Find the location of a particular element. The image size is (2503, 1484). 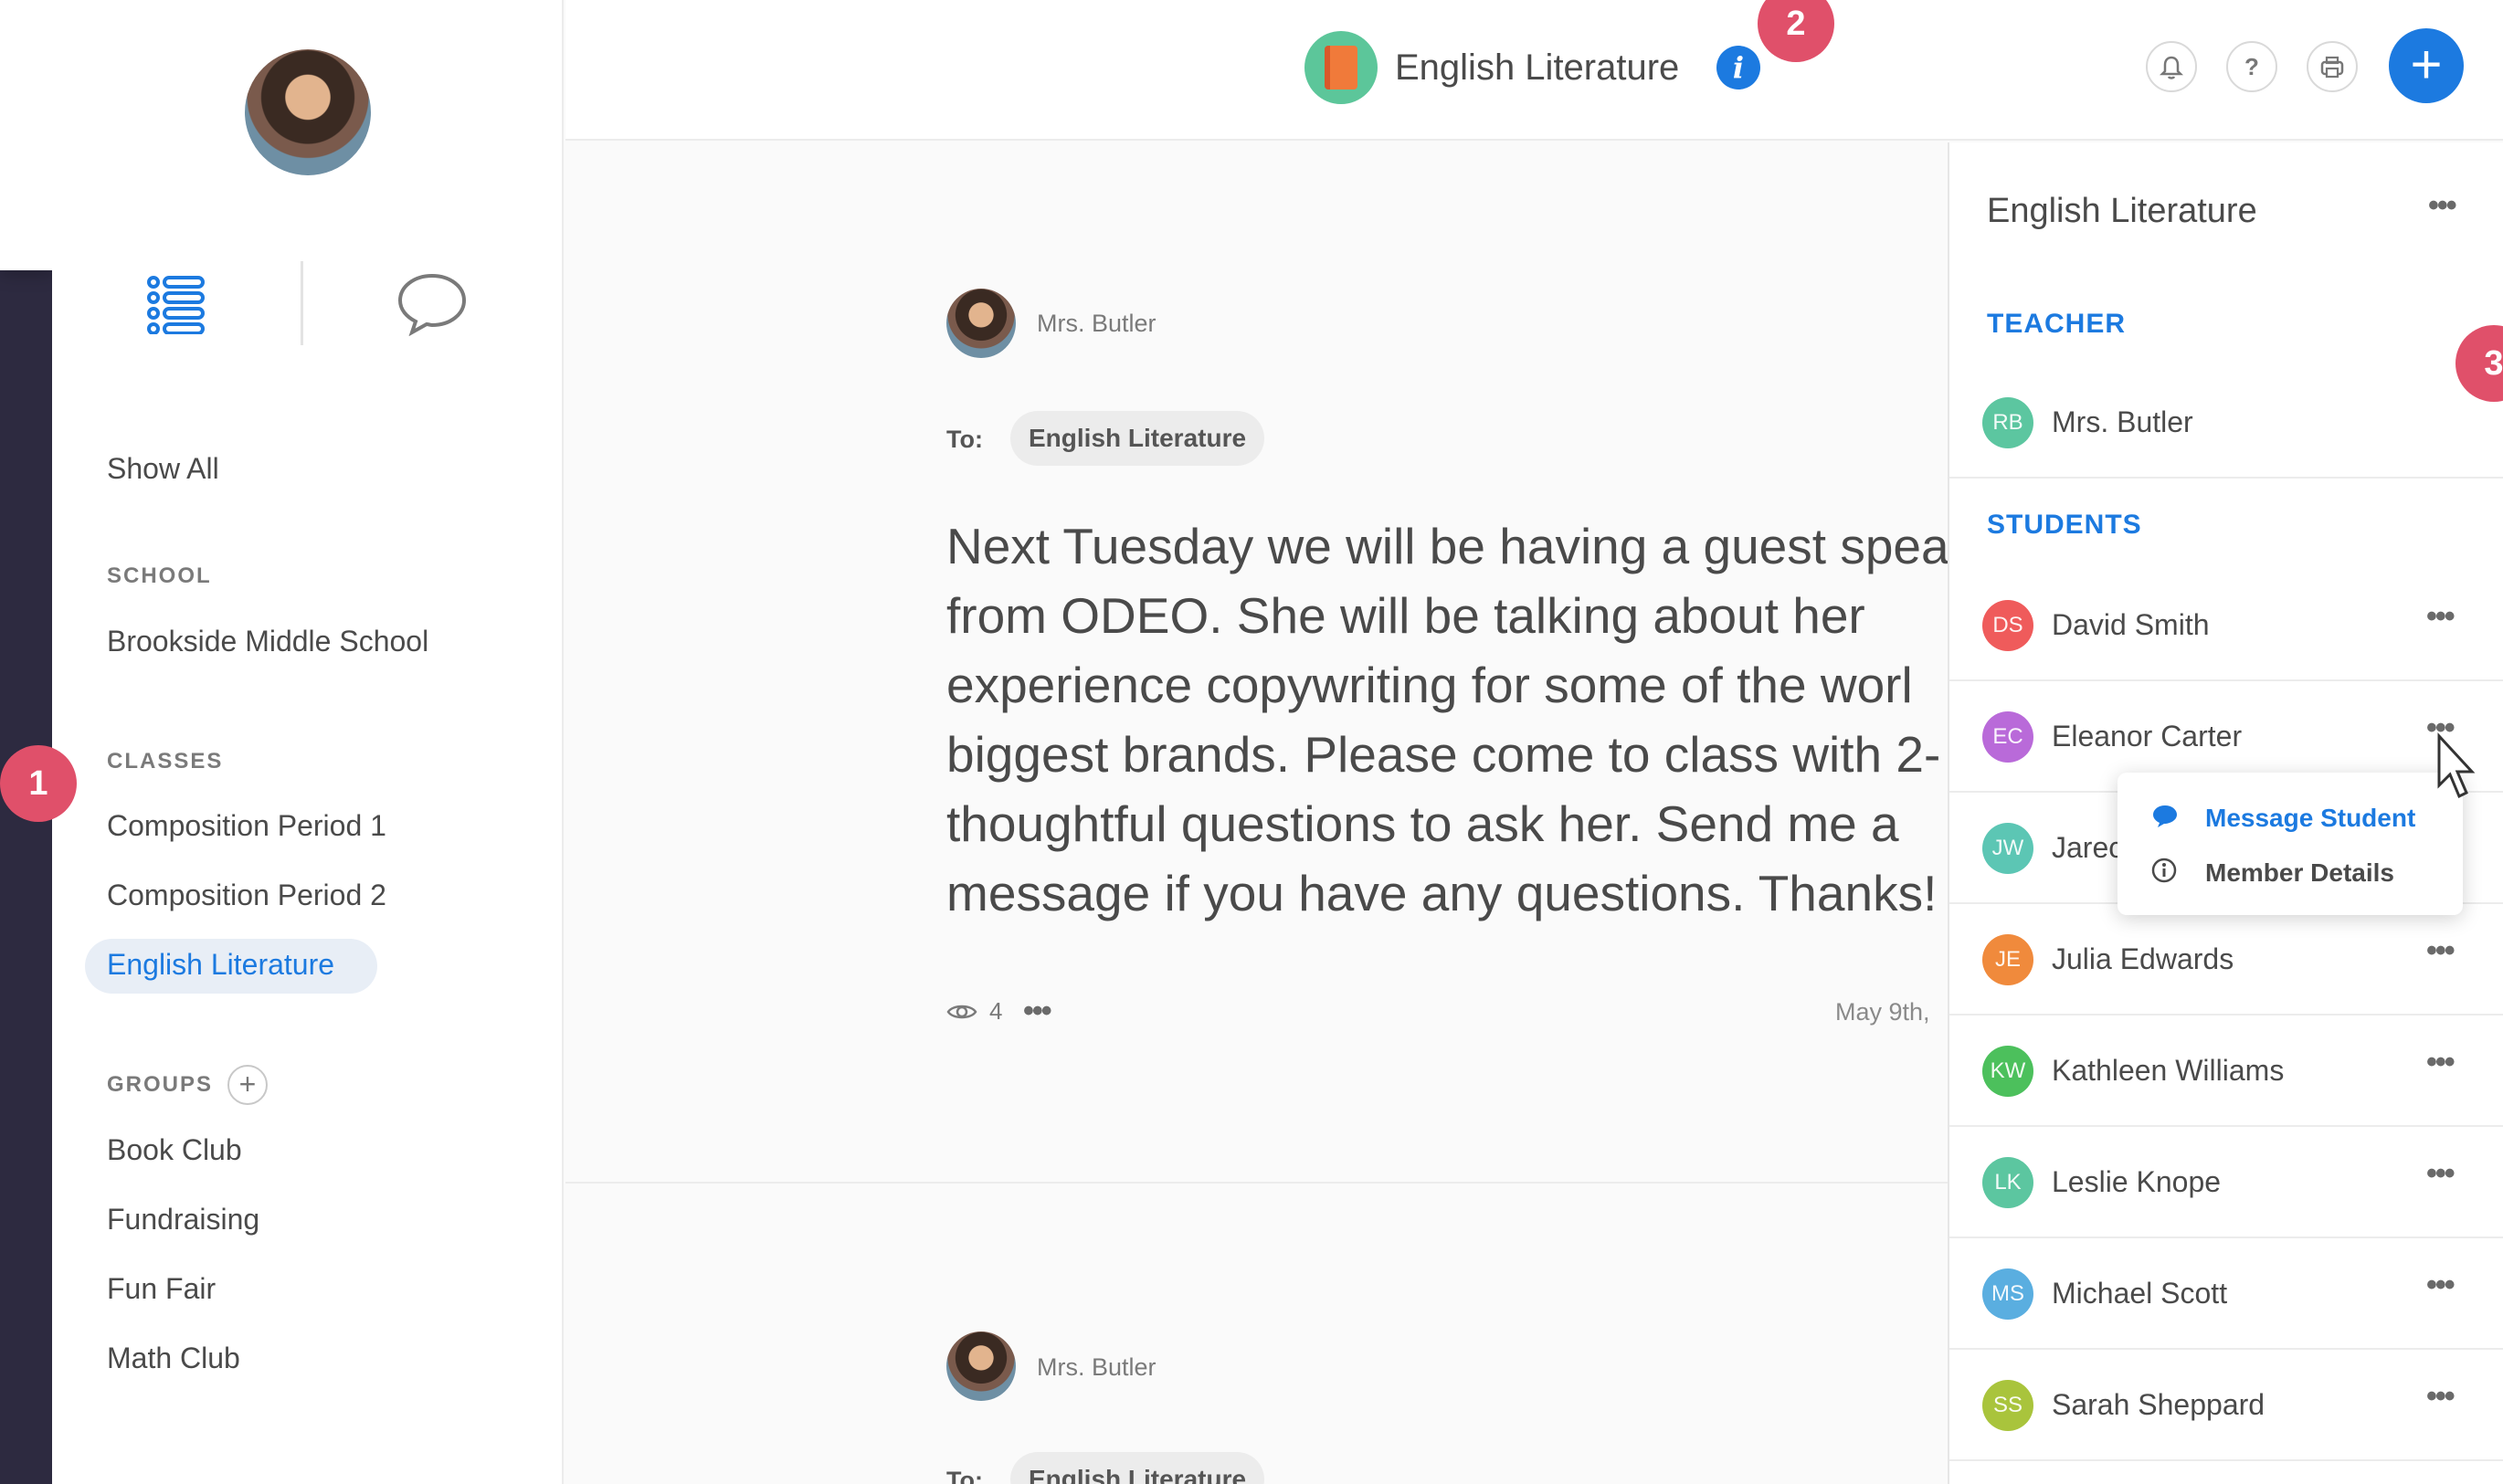

add-post-button: + is located at coordinates (2426, 65).